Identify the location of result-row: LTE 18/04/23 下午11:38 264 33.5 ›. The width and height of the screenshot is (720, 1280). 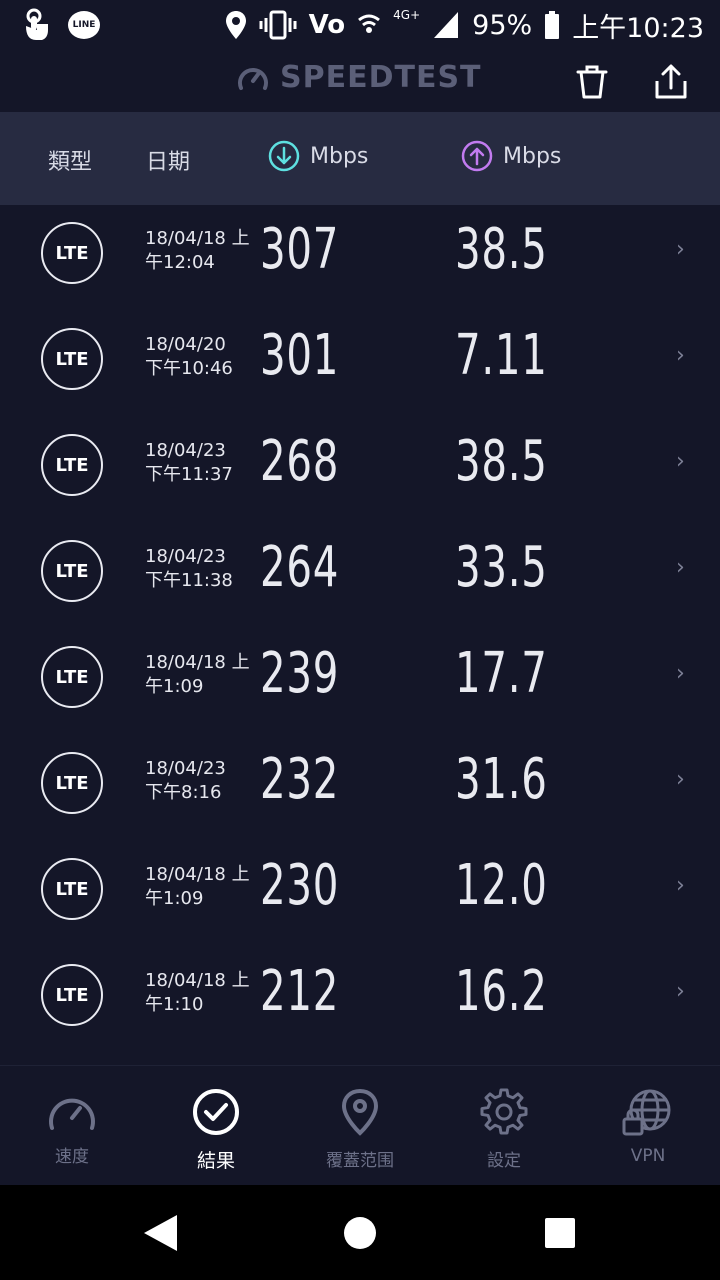
(360, 576).